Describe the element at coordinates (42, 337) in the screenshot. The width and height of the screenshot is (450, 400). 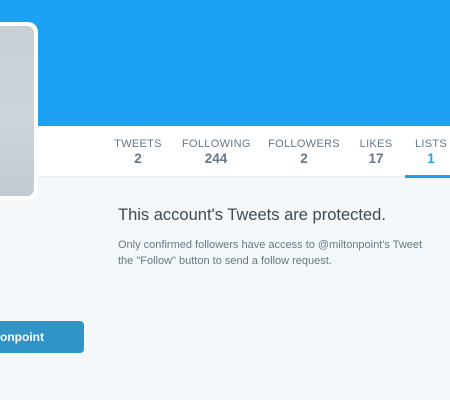
I see `follow-button: onpoint` at that location.